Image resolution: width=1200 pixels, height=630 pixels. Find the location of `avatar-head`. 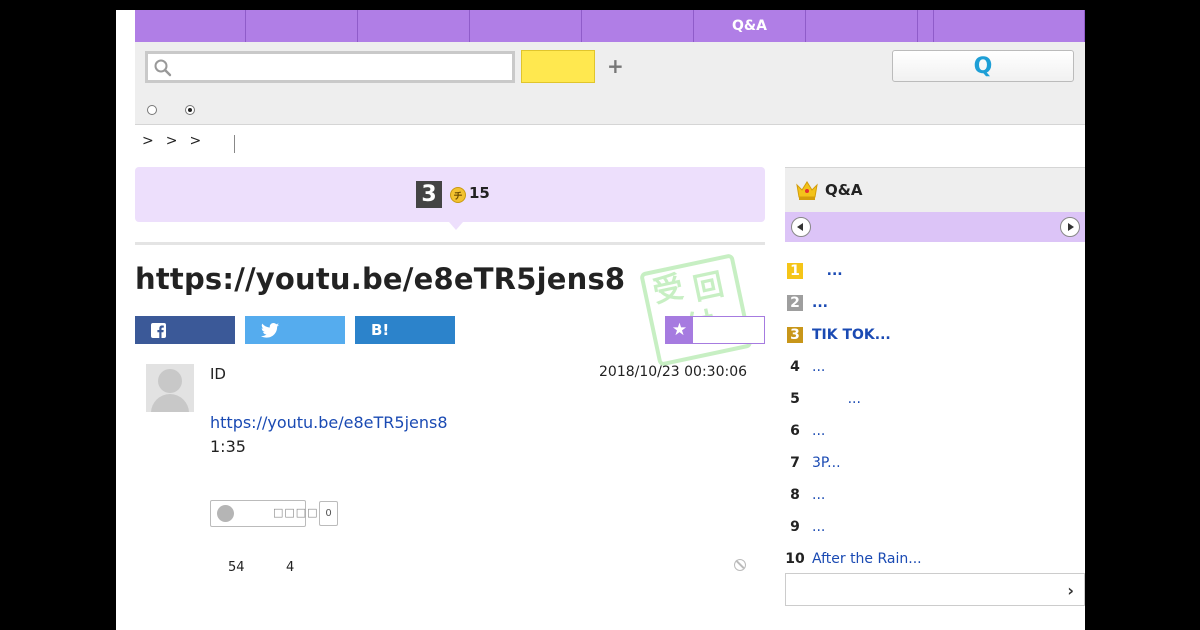

avatar-head is located at coordinates (170, 381).